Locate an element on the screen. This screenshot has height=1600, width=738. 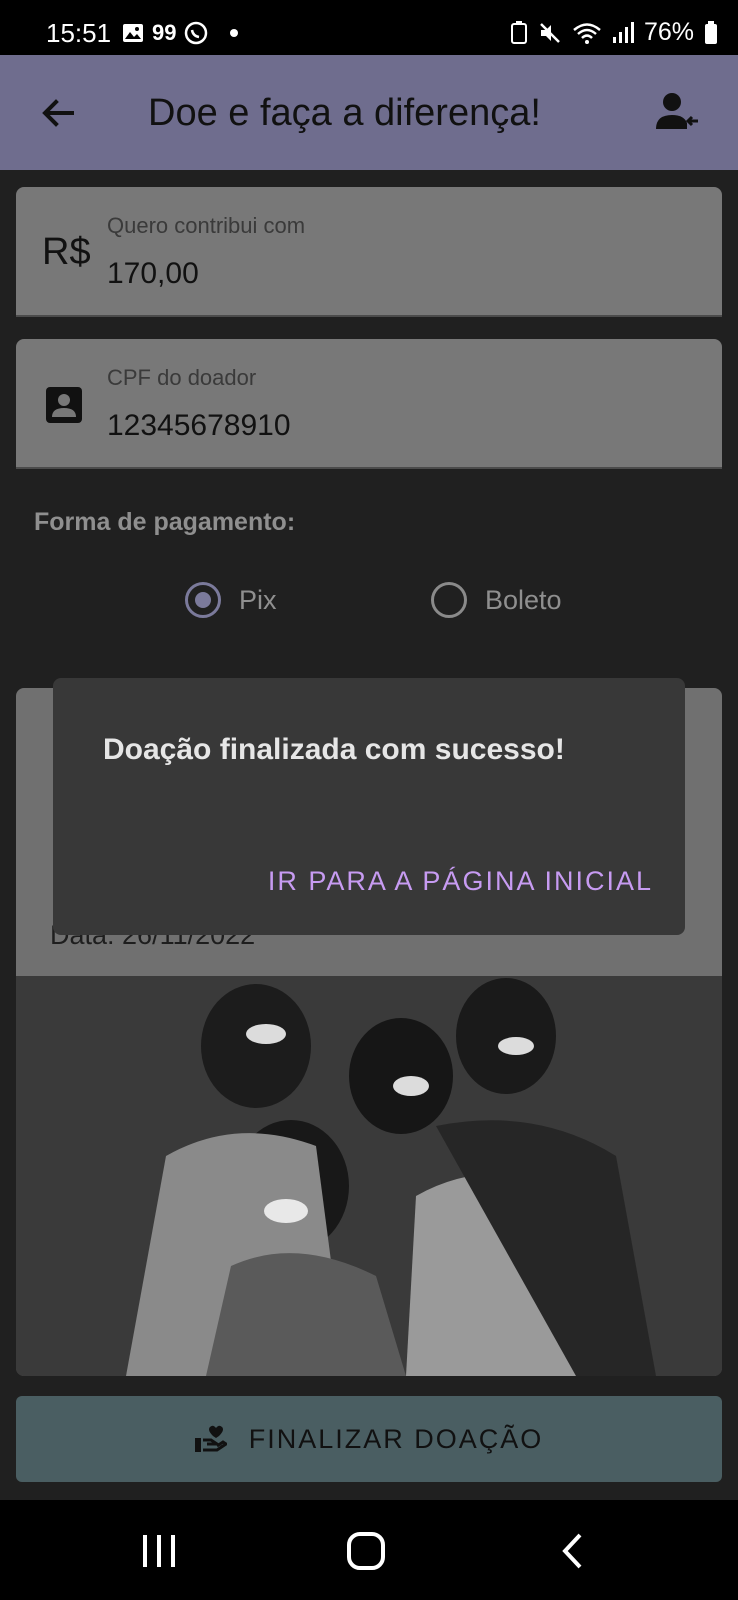
system-icons: 76% is located at coordinates (614, 32).